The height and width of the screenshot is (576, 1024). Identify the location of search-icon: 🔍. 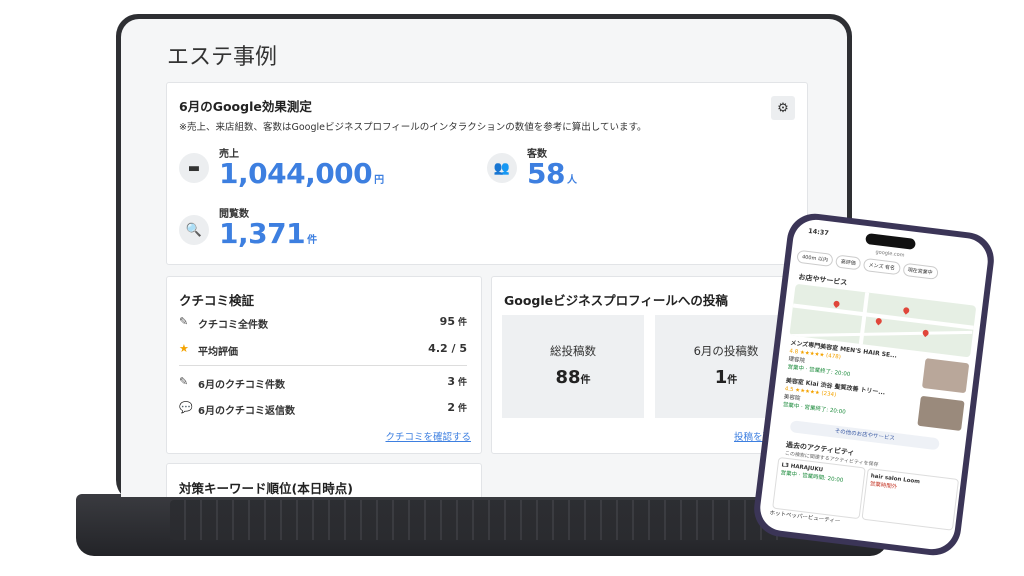
(194, 230).